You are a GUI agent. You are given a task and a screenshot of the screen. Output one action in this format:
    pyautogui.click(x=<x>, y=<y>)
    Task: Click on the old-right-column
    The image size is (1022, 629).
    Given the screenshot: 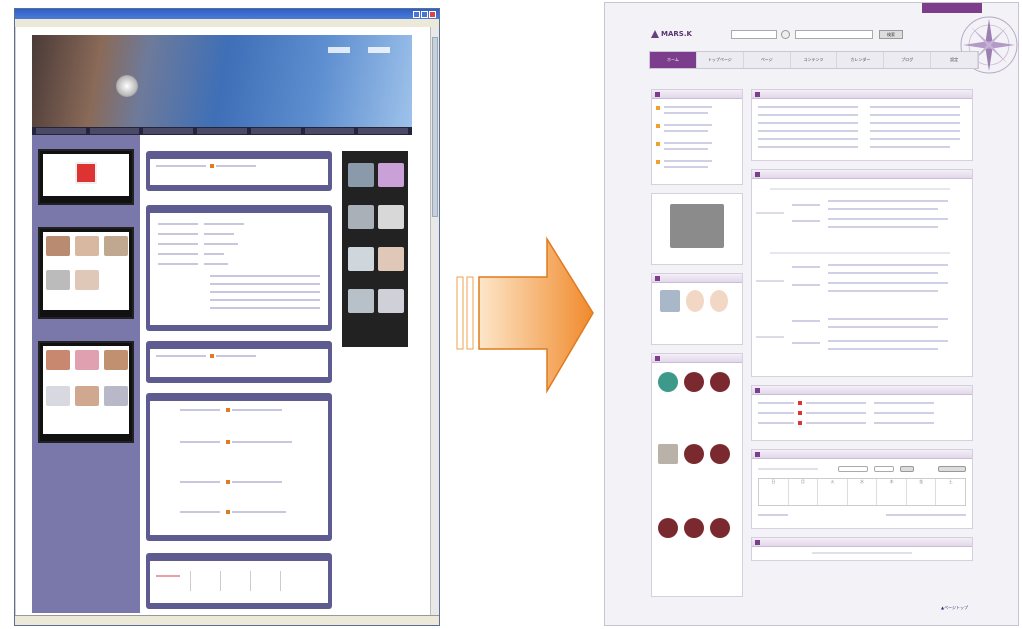 What is the action you would take?
    pyautogui.click(x=375, y=245)
    